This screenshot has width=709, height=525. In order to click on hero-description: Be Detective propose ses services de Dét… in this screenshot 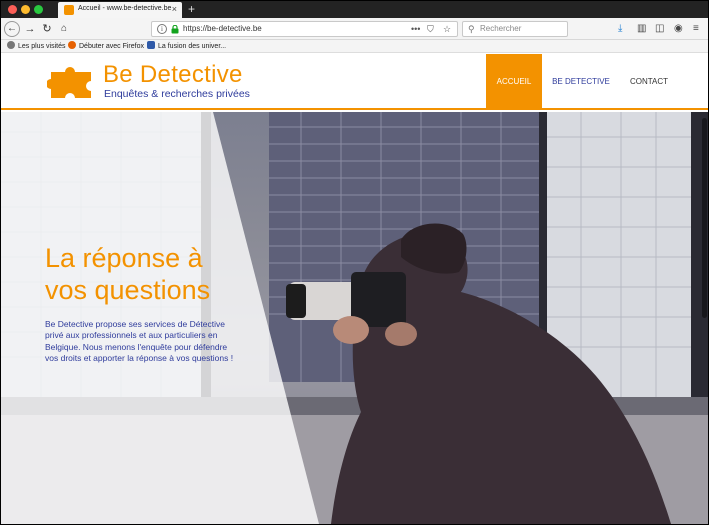, I will do `click(139, 341)`.